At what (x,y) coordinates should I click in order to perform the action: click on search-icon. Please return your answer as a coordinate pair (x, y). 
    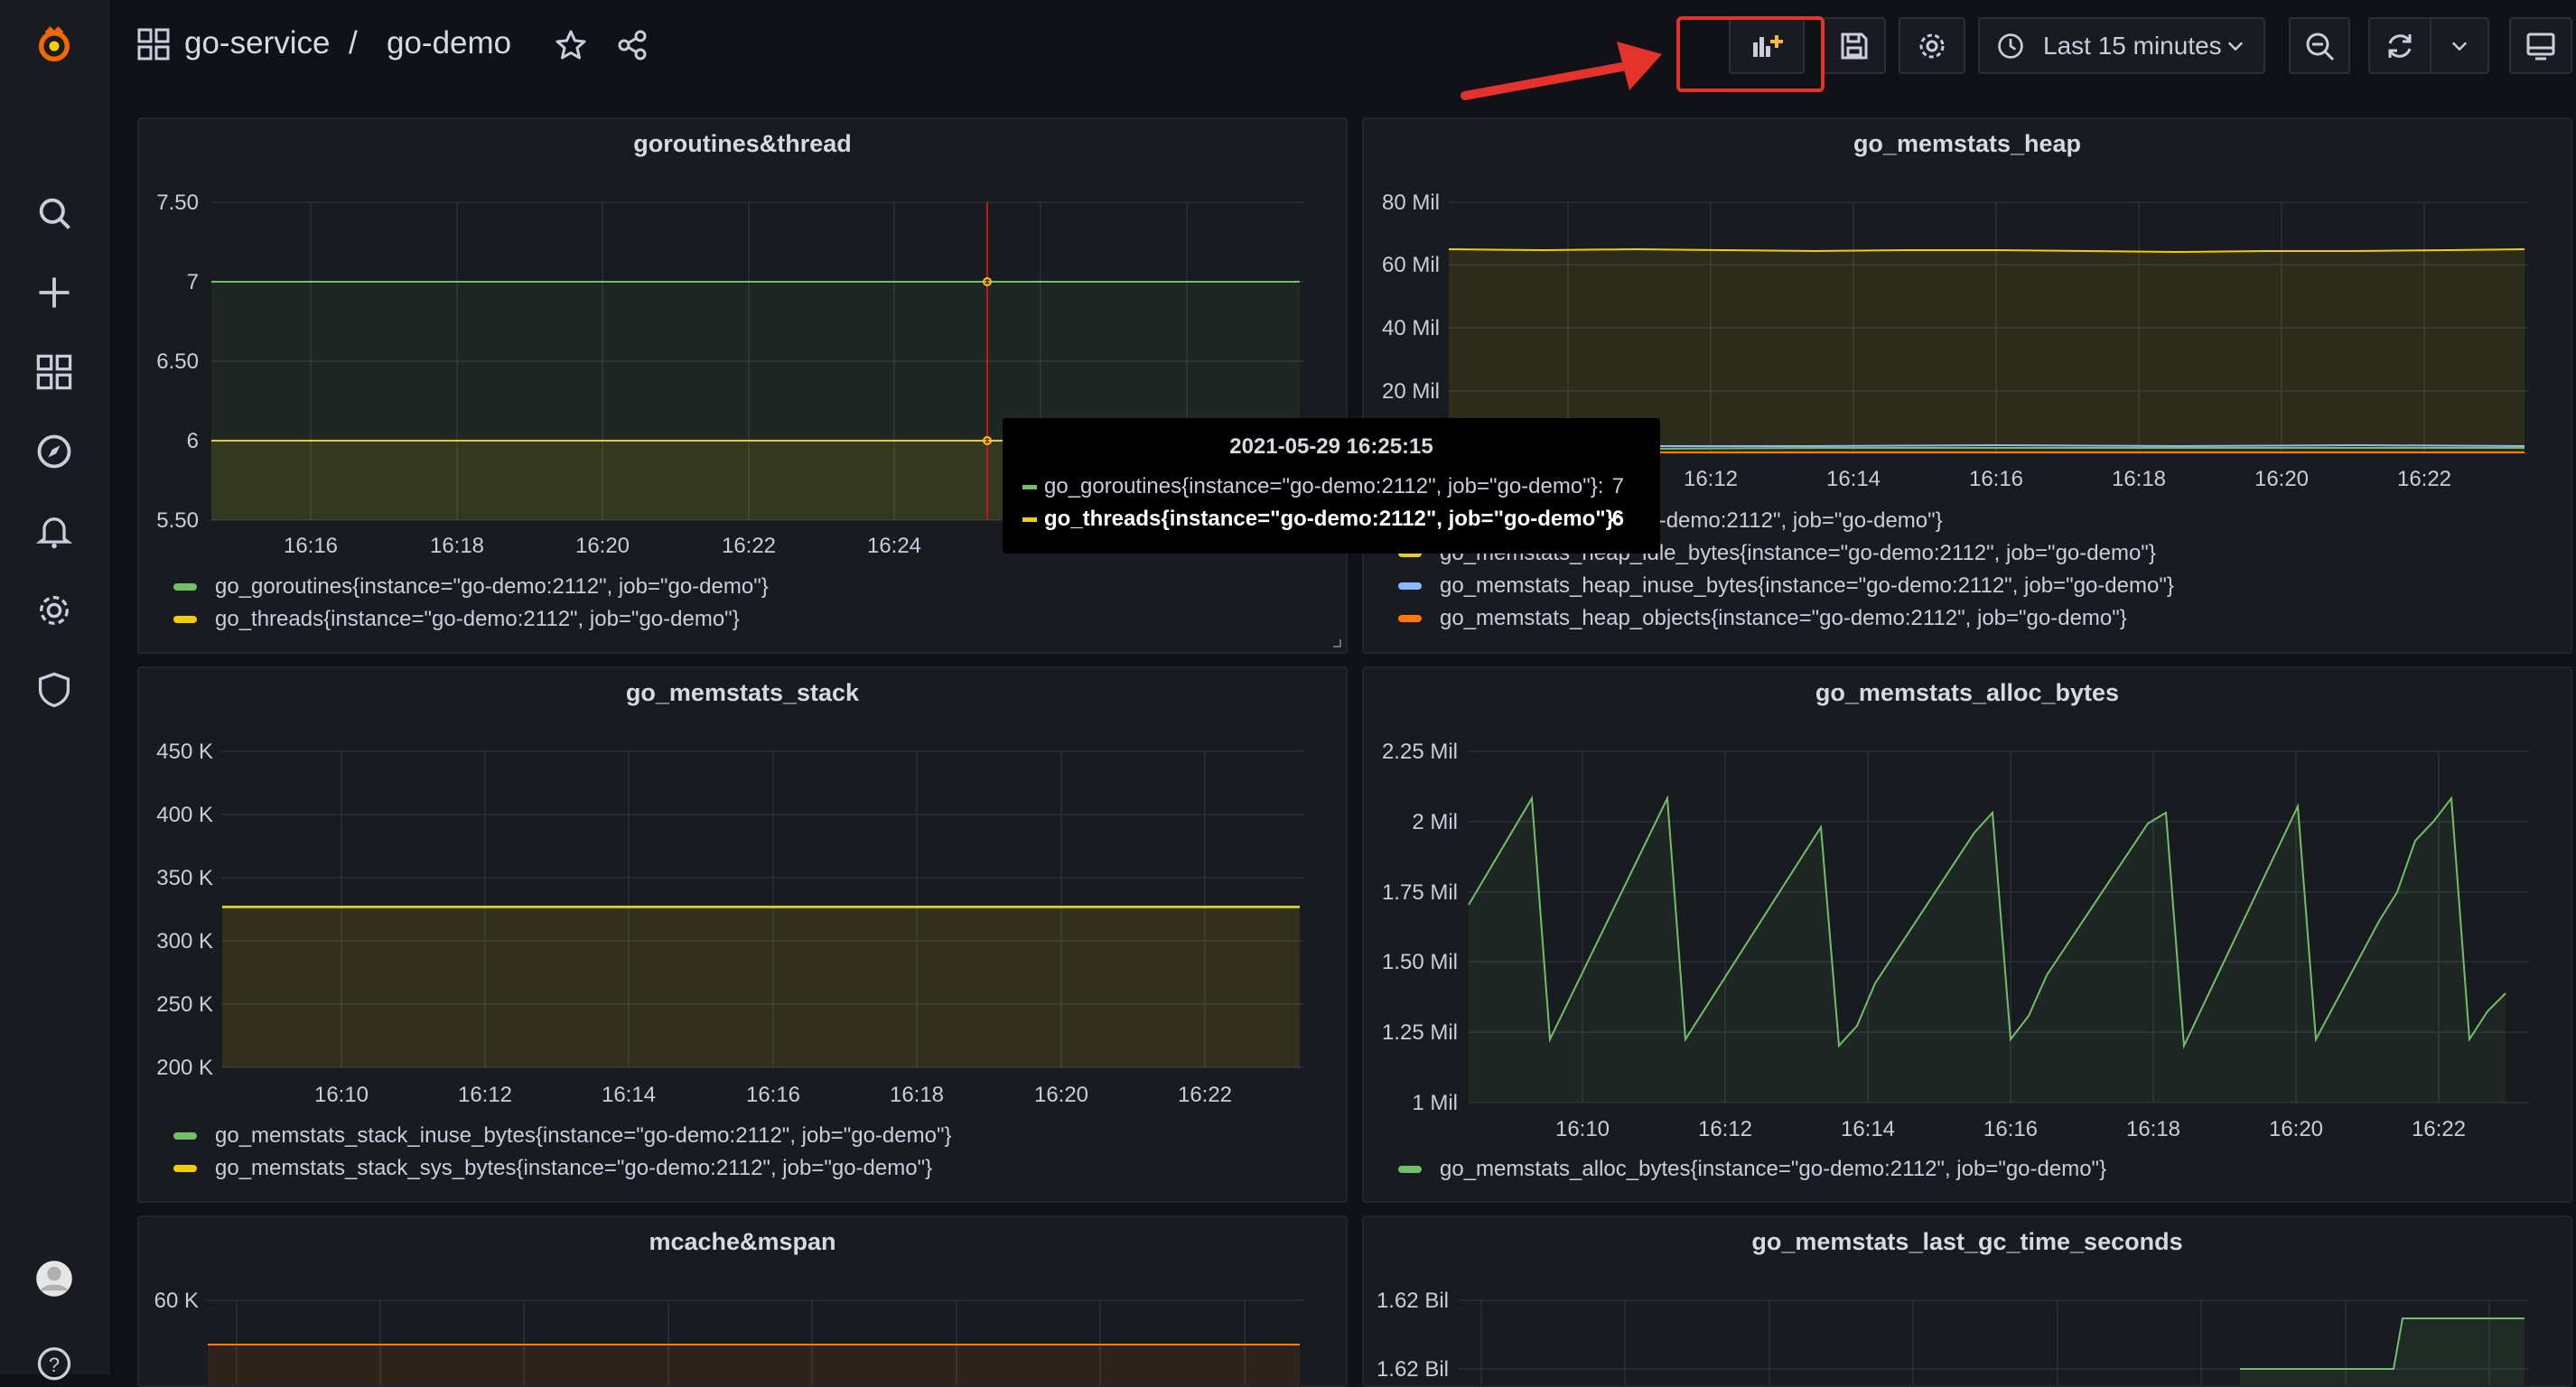
    Looking at the image, I should click on (54, 213).